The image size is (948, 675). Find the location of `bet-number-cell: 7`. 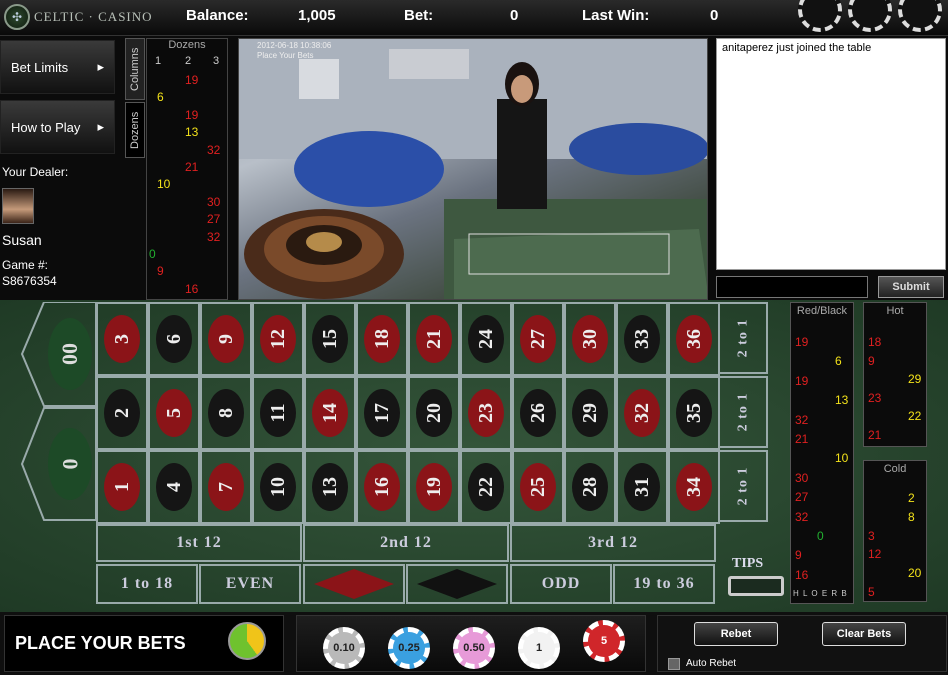

bet-number-cell: 7 is located at coordinates (226, 487).